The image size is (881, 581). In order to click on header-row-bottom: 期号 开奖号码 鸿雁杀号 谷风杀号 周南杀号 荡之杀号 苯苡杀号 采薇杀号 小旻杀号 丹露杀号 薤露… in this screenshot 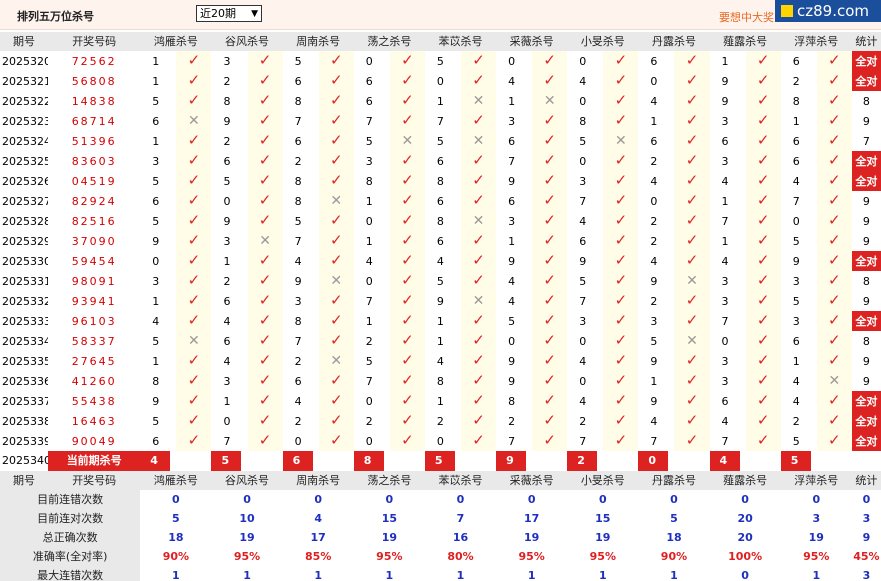, I will do `click(440, 480)`.